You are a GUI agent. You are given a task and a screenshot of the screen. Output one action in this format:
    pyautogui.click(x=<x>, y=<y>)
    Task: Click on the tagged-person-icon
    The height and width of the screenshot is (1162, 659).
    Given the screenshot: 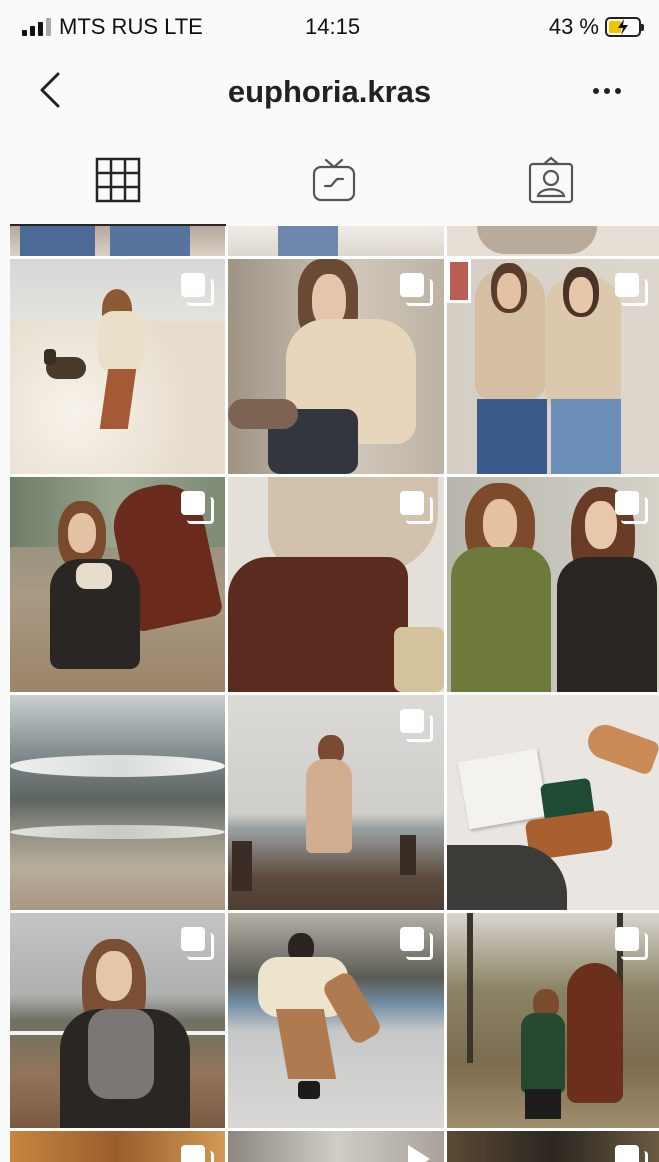 What is the action you would take?
    pyautogui.click(x=550, y=180)
    